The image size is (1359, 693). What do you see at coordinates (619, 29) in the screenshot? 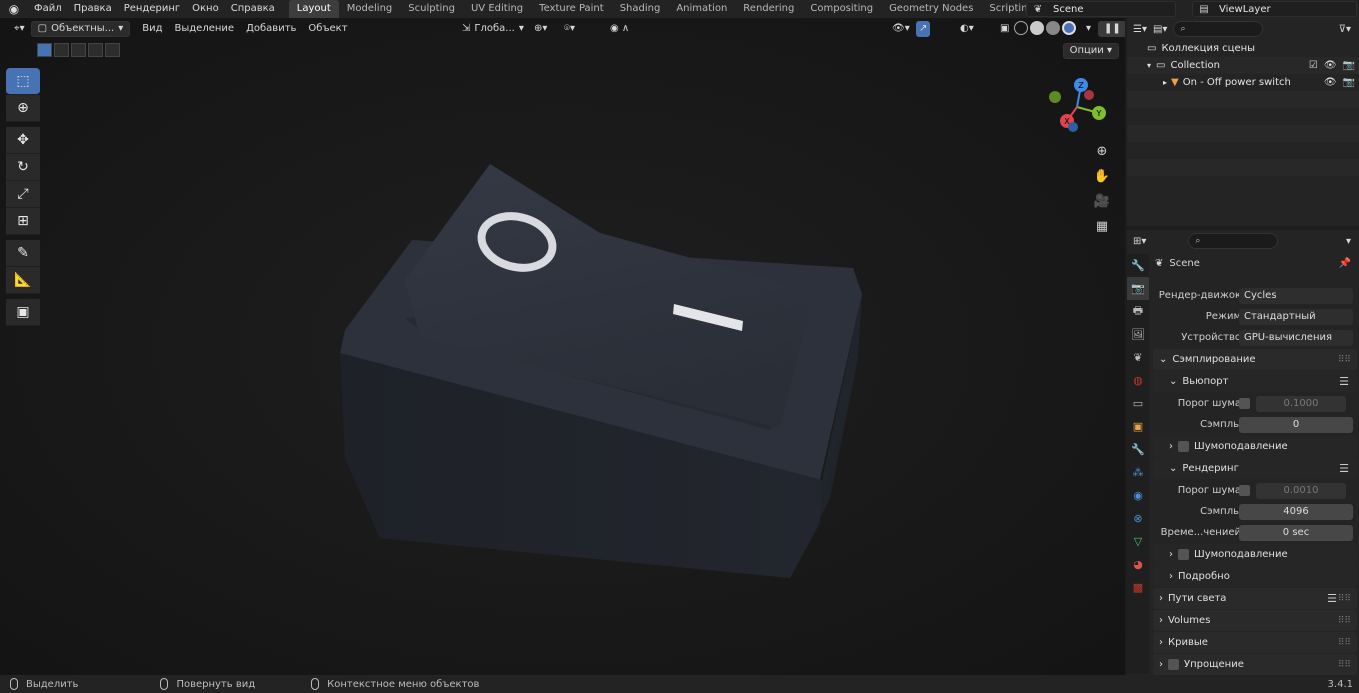
I see `proportional-edit-icon: ◉ ∧` at bounding box center [619, 29].